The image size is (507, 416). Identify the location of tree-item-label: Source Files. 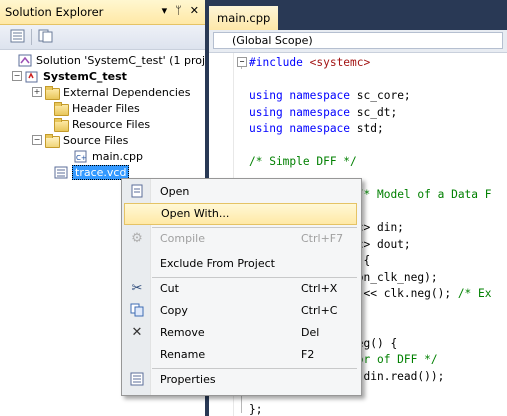
(96, 140).